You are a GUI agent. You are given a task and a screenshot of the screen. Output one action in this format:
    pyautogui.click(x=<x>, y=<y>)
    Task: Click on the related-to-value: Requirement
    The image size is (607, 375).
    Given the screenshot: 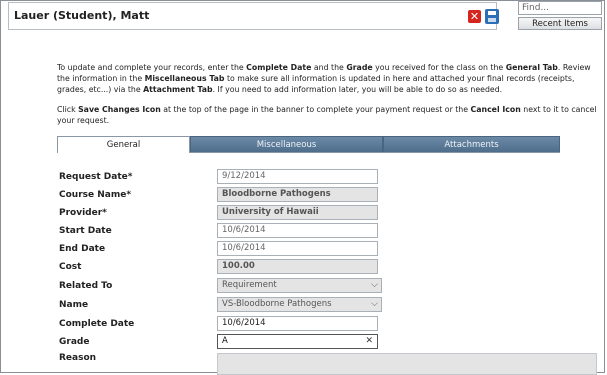 What is the action you would take?
    pyautogui.click(x=249, y=285)
    